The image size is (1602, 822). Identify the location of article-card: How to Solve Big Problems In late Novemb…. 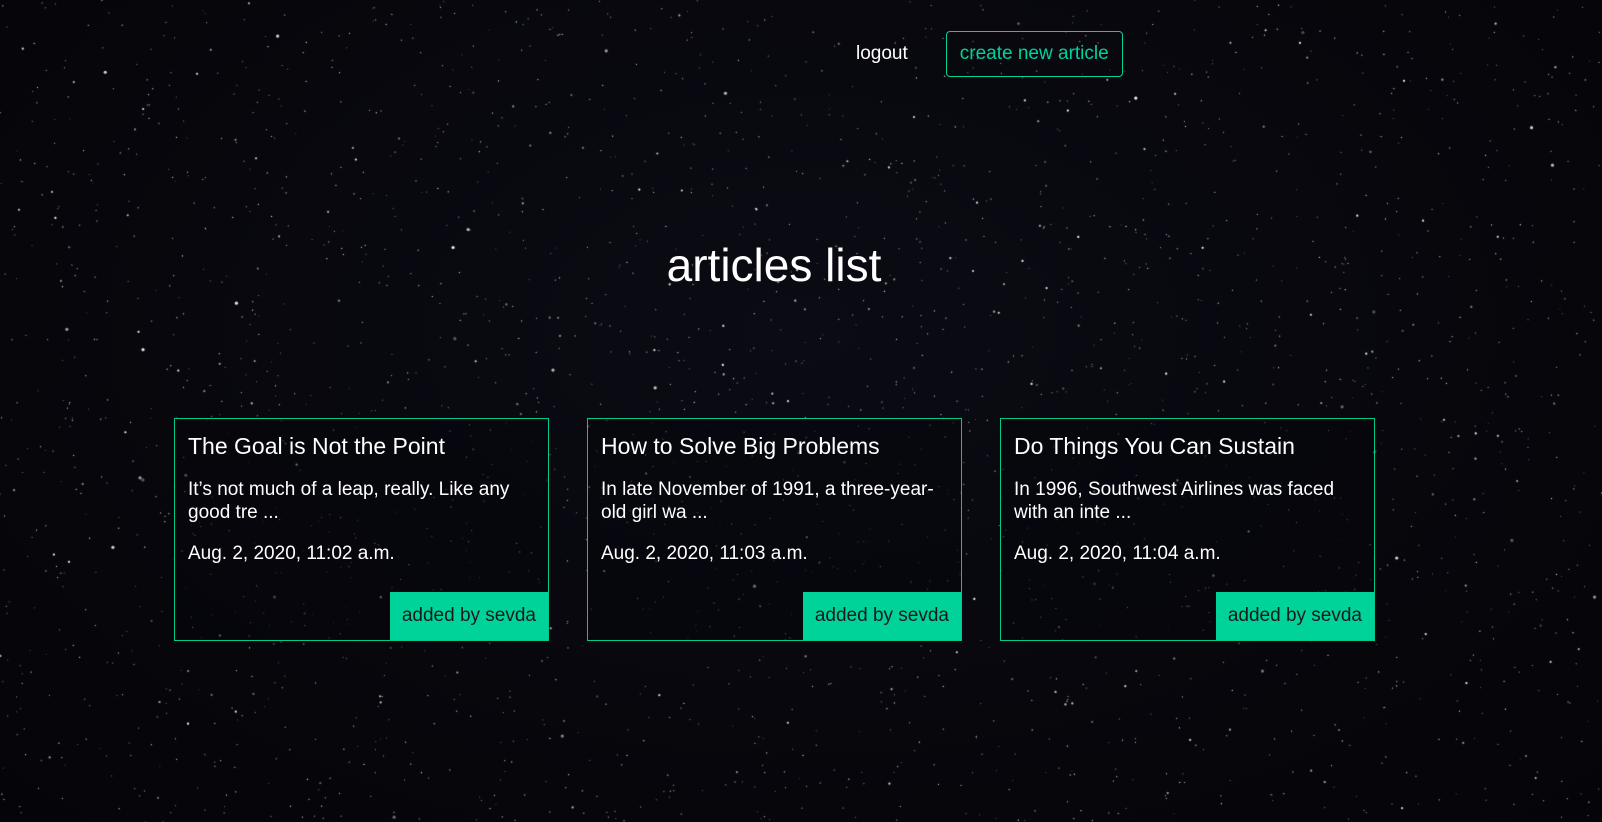
(774, 529).